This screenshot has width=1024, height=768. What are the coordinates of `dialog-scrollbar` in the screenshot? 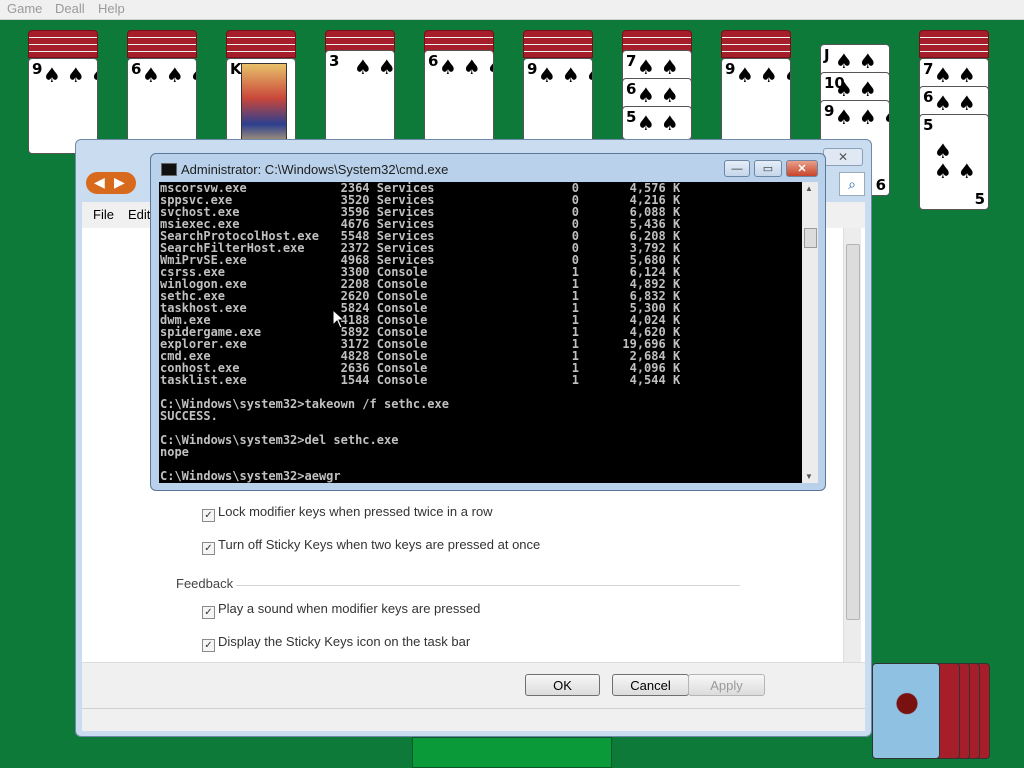 It's located at (852, 445).